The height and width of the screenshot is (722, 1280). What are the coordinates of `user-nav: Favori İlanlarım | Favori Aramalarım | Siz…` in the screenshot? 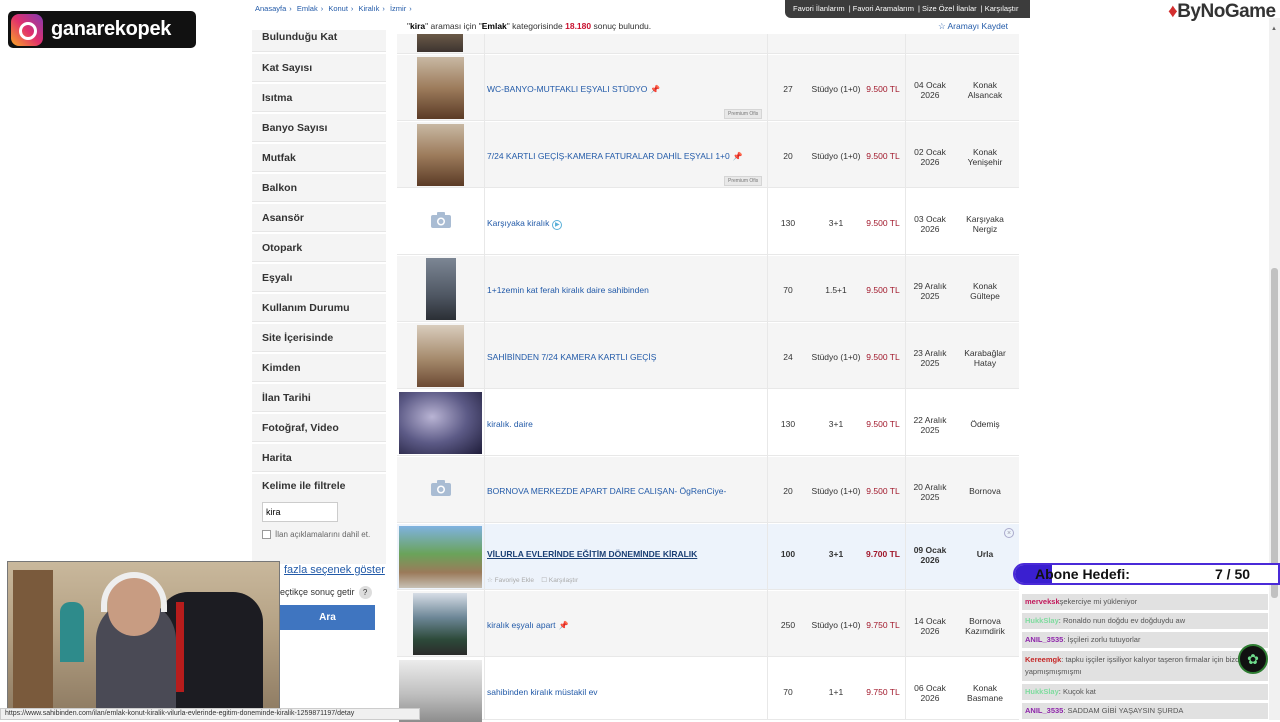 It's located at (907, 9).